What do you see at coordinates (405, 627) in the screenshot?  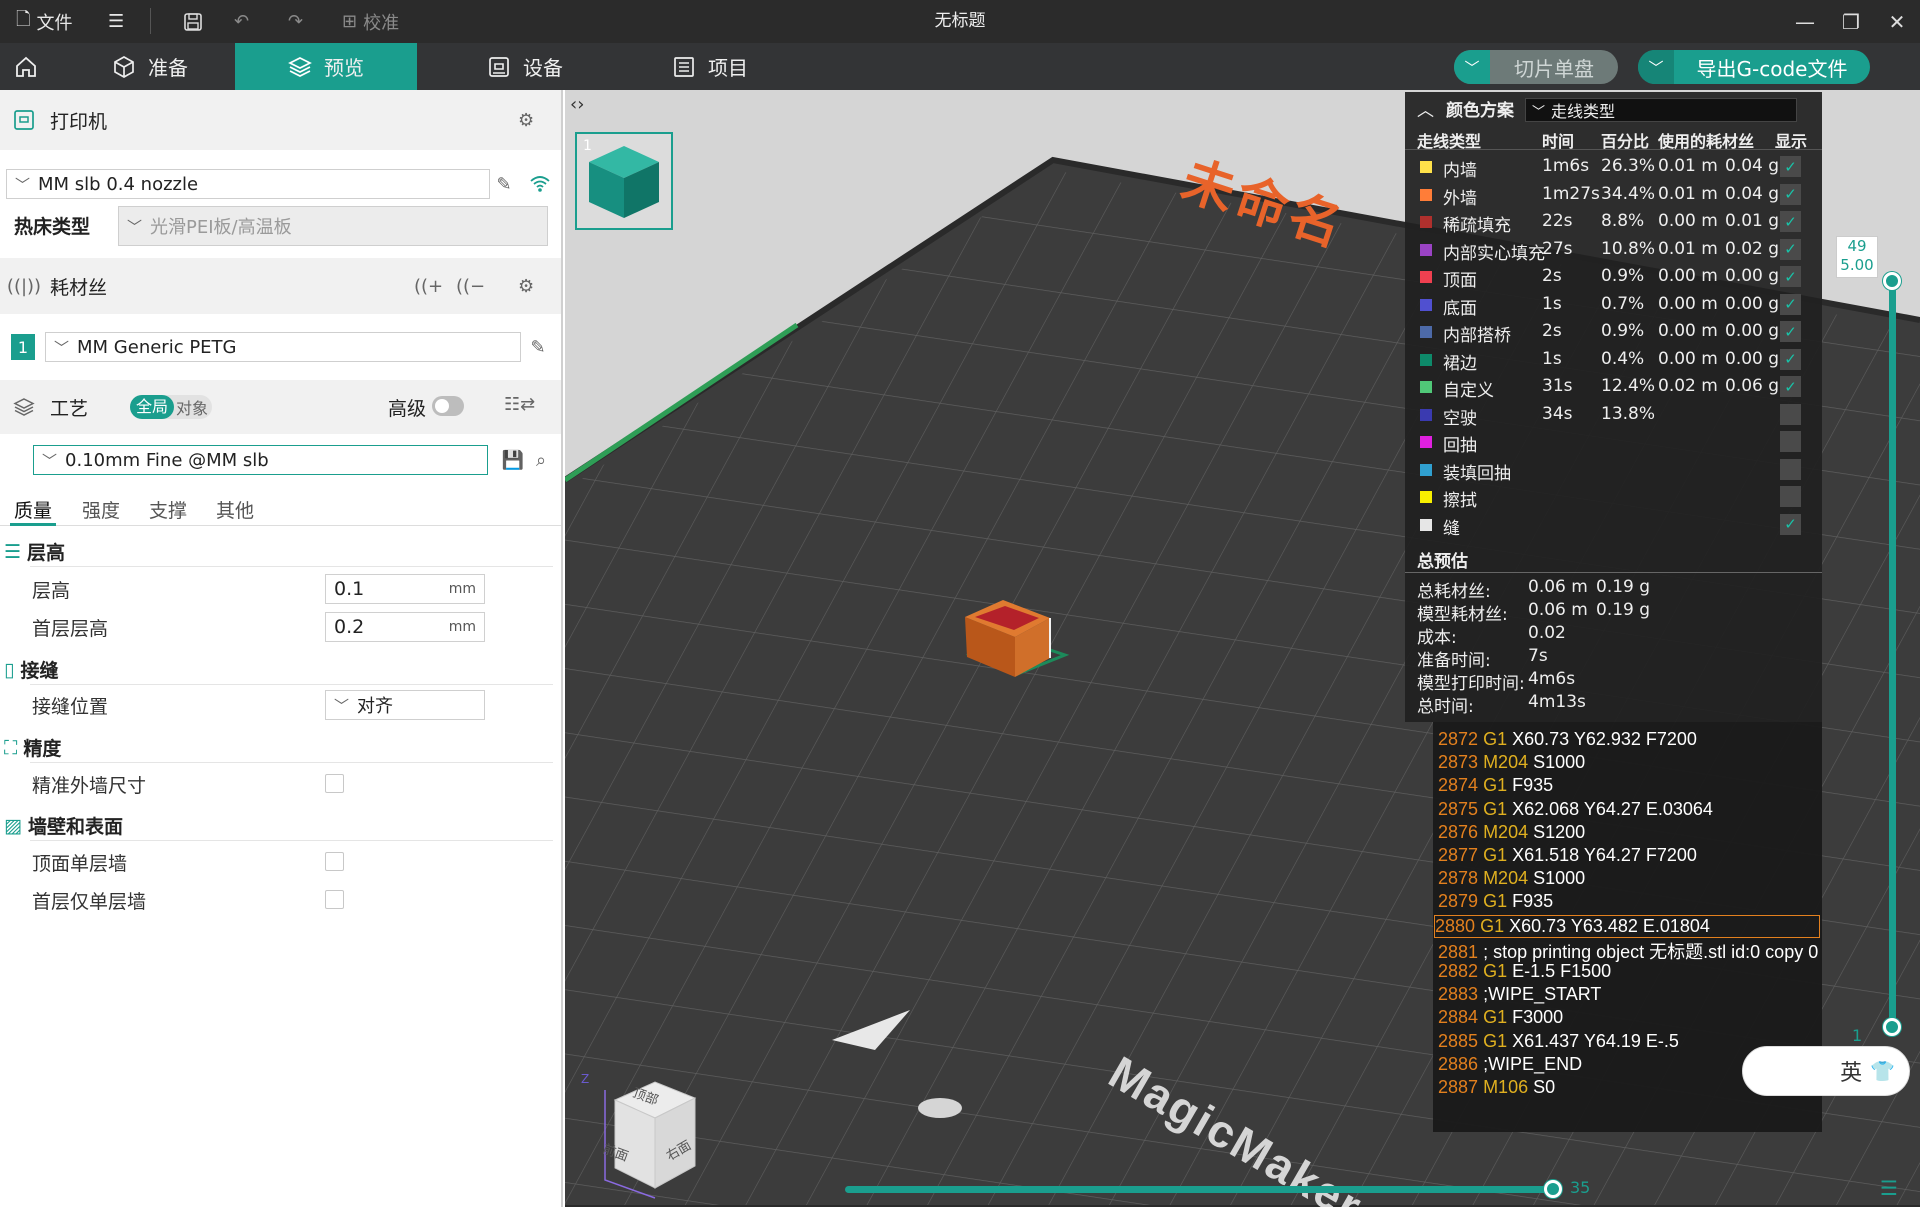 I see `first-layer-height-input: 0.2 mm` at bounding box center [405, 627].